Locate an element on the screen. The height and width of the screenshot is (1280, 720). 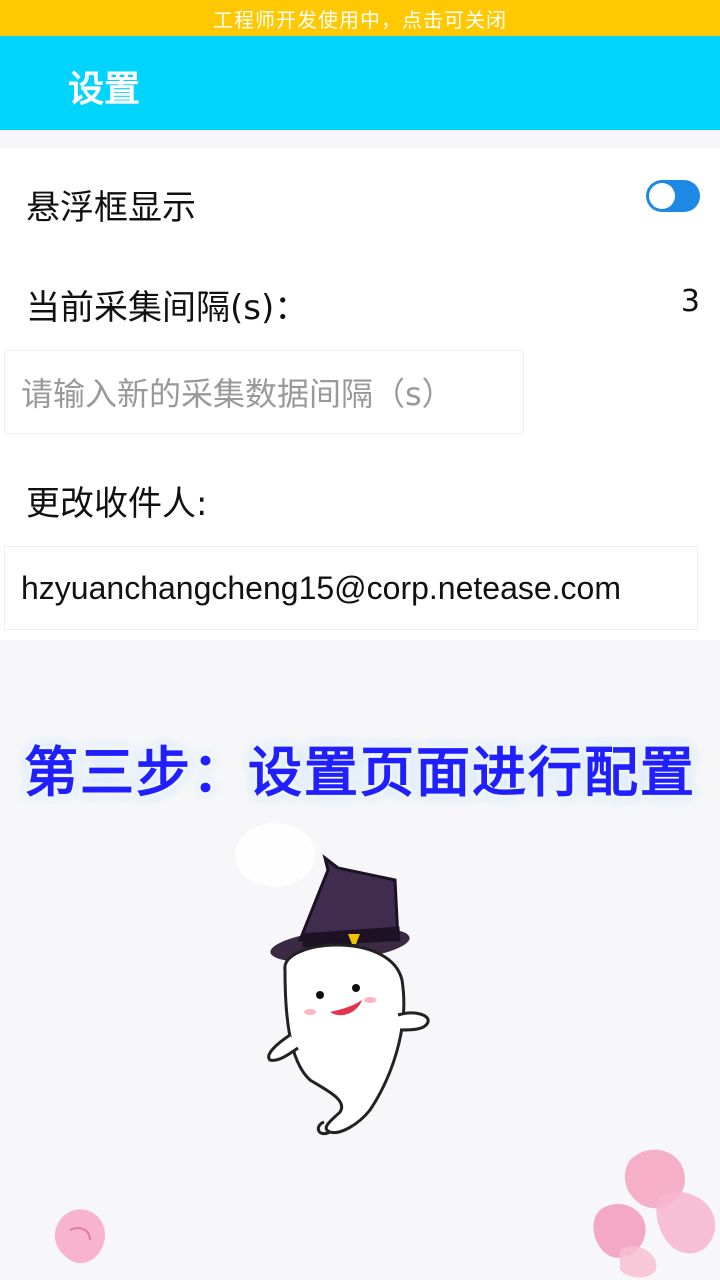
ghost-mascot-illustration is located at coordinates (348, 995).